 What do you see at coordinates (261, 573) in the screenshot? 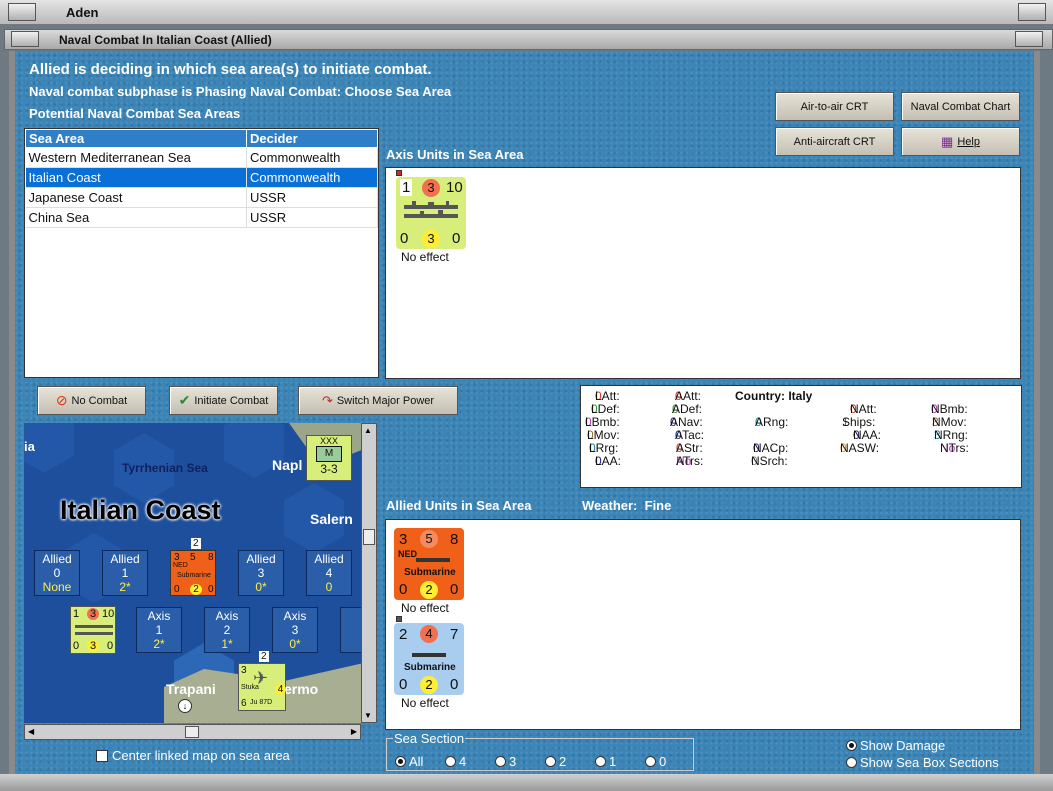
I see `allied-box-3: Allied 3 0*` at bounding box center [261, 573].